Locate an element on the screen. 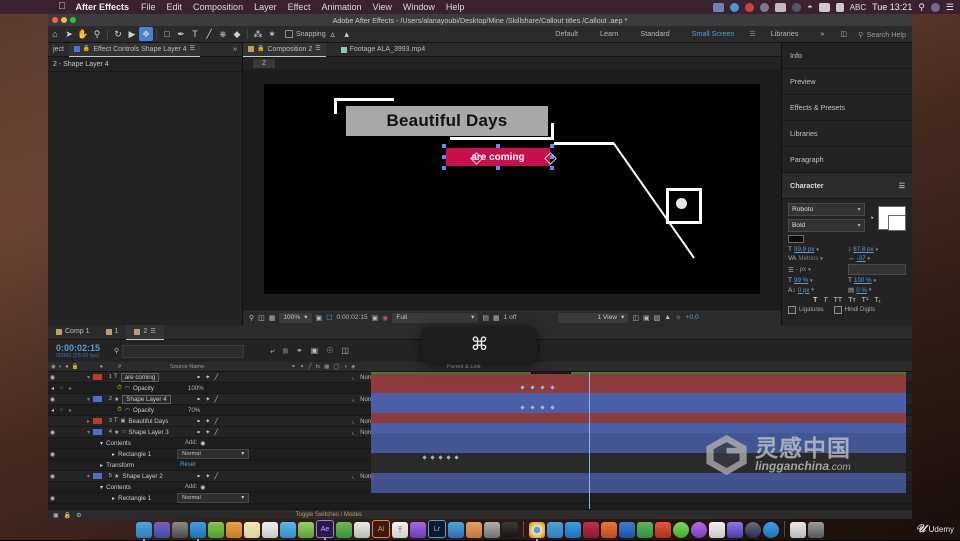  premiere-icon is located at coordinates (344, 530).